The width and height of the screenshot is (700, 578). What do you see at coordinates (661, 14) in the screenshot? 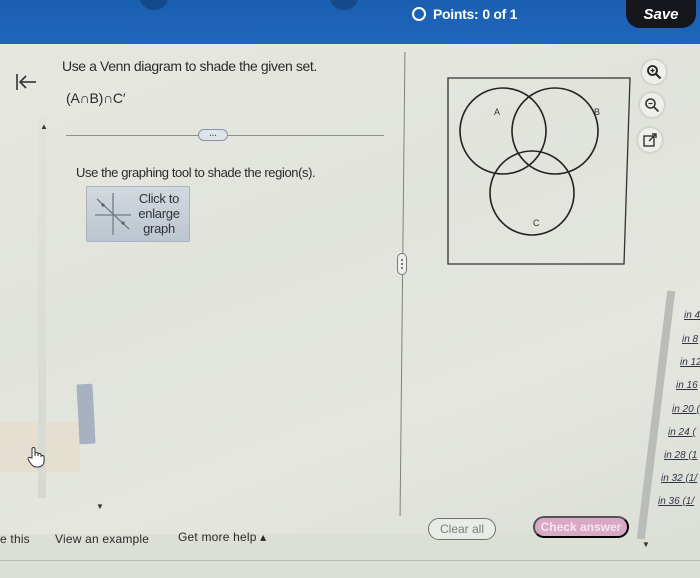
I see `save-button: Save` at bounding box center [661, 14].